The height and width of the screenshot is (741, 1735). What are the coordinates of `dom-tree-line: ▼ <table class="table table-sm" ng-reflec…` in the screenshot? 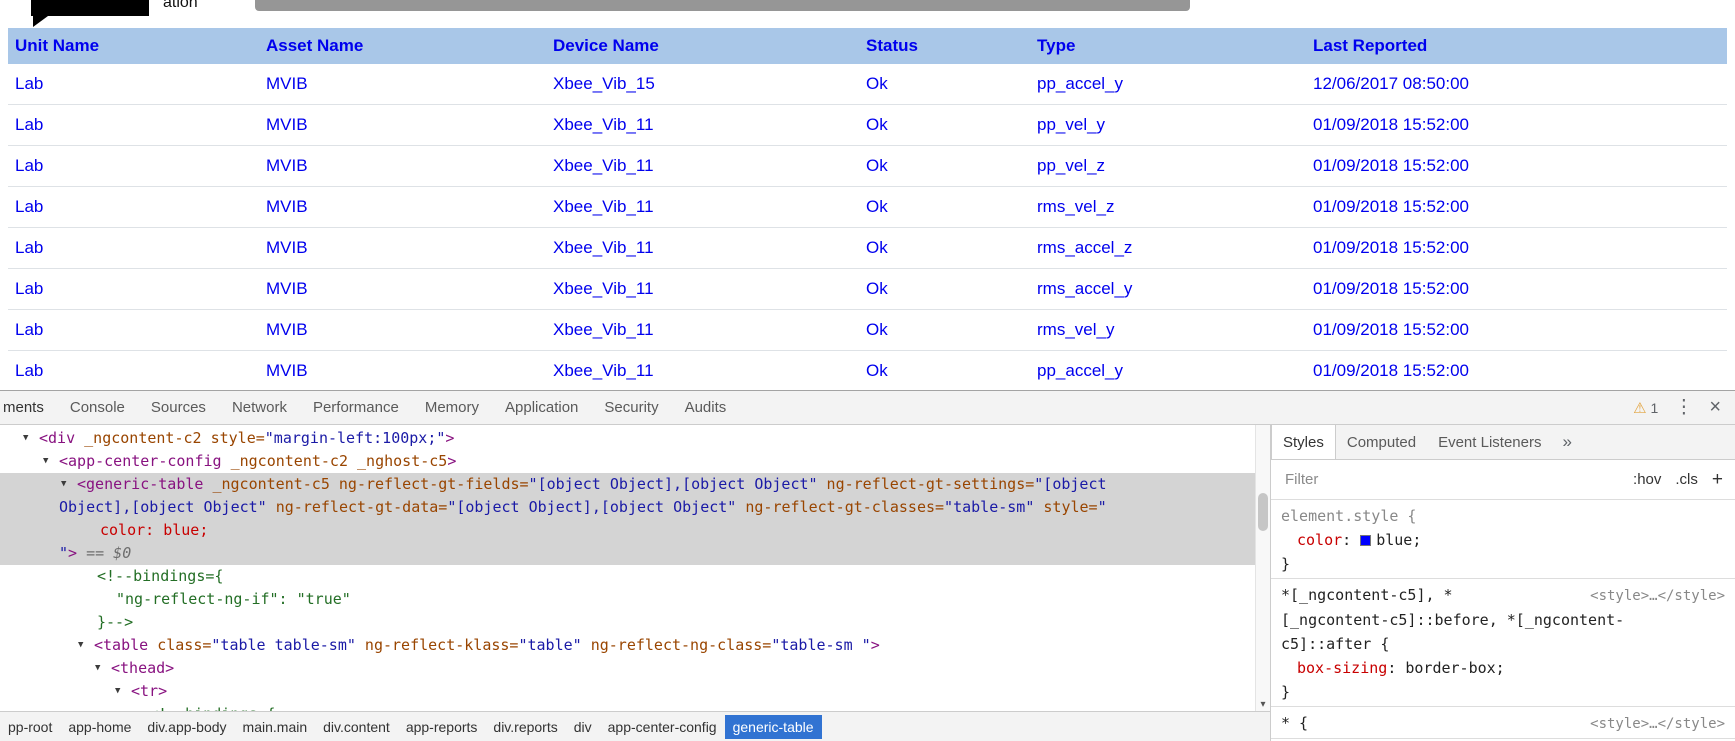 It's located at (627, 645).